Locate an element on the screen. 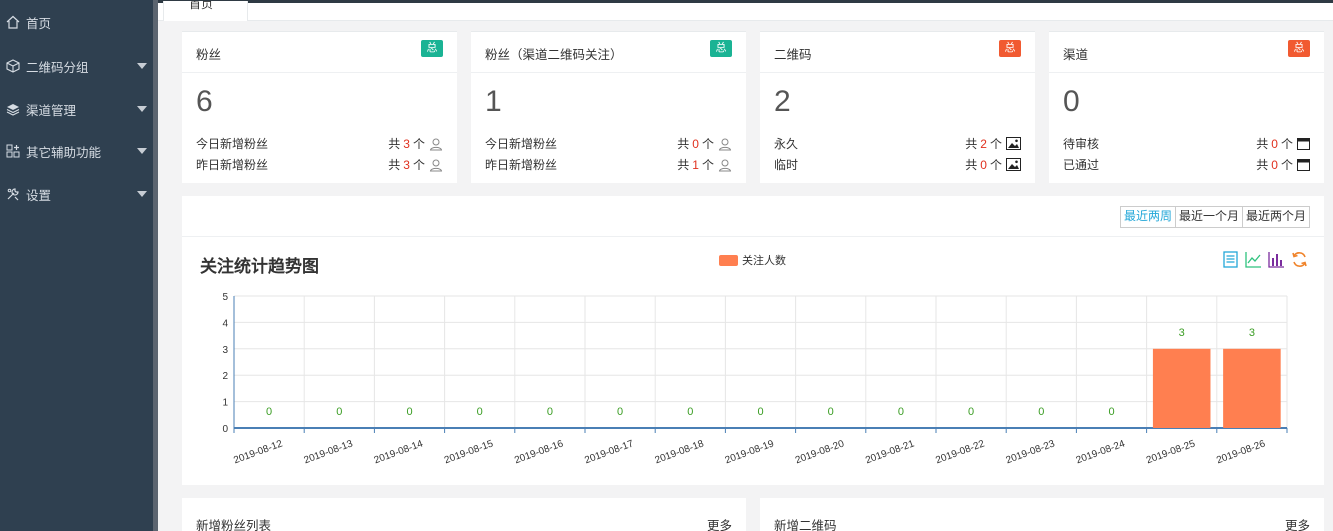 The image size is (1333, 531). x-tick-label: 2019-08-20 is located at coordinates (820, 452).